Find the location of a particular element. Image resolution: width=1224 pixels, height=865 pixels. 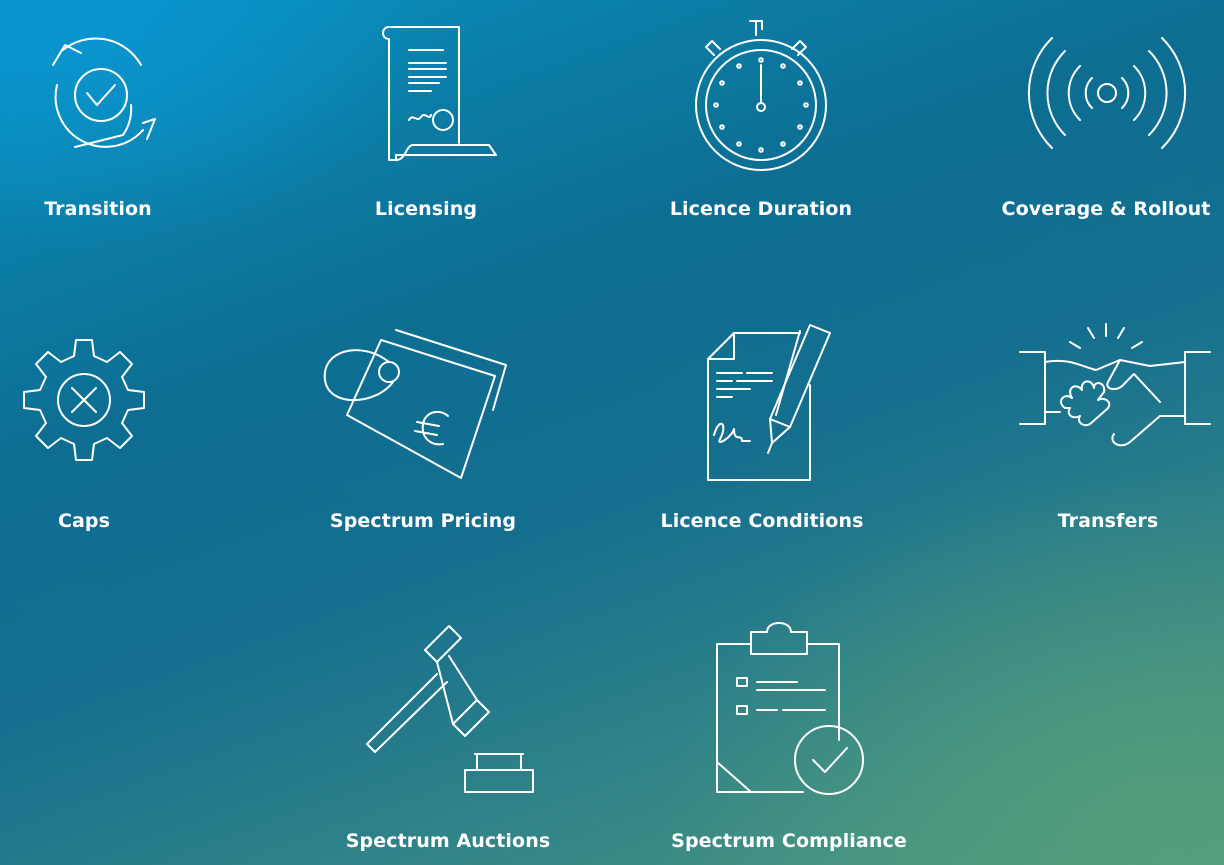

tile-label: Licensing is located at coordinates (426, 209).